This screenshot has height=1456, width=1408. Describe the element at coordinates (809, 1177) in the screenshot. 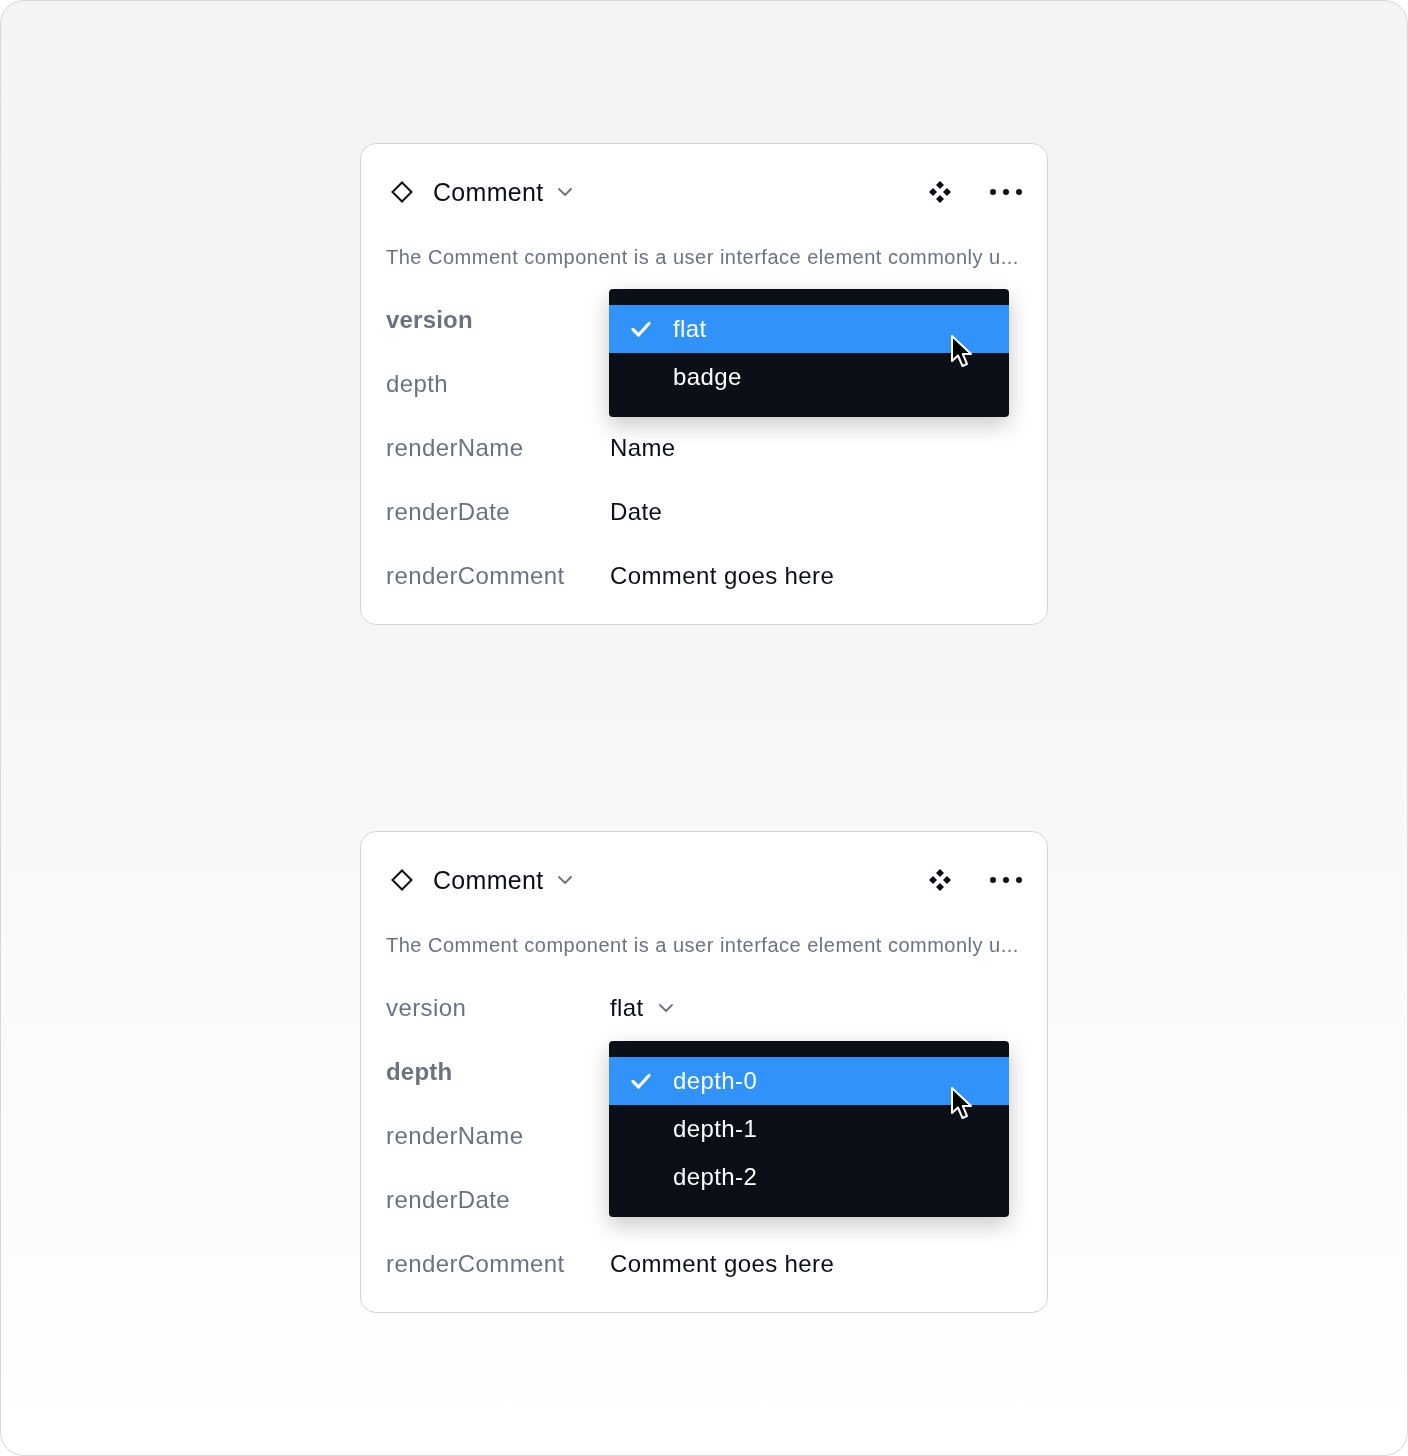

I see `menu-option: depth-2` at that location.